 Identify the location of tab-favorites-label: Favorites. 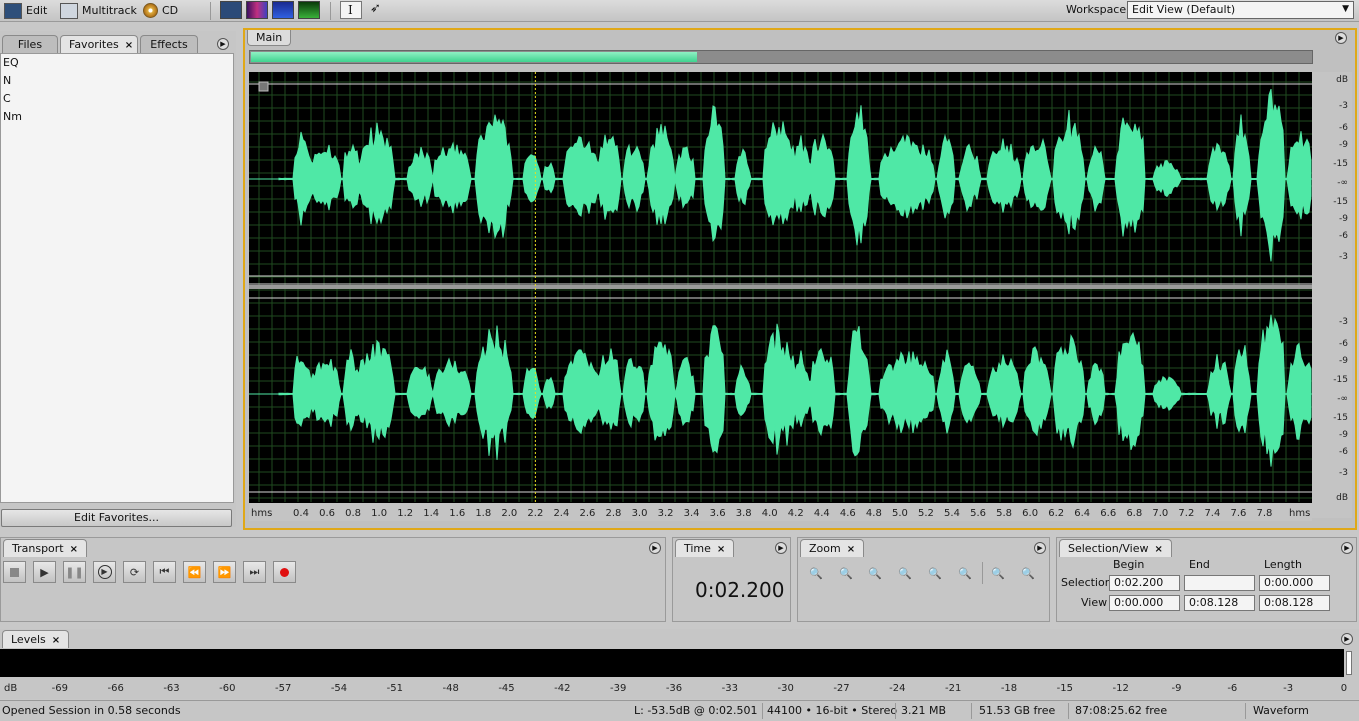
(94, 44).